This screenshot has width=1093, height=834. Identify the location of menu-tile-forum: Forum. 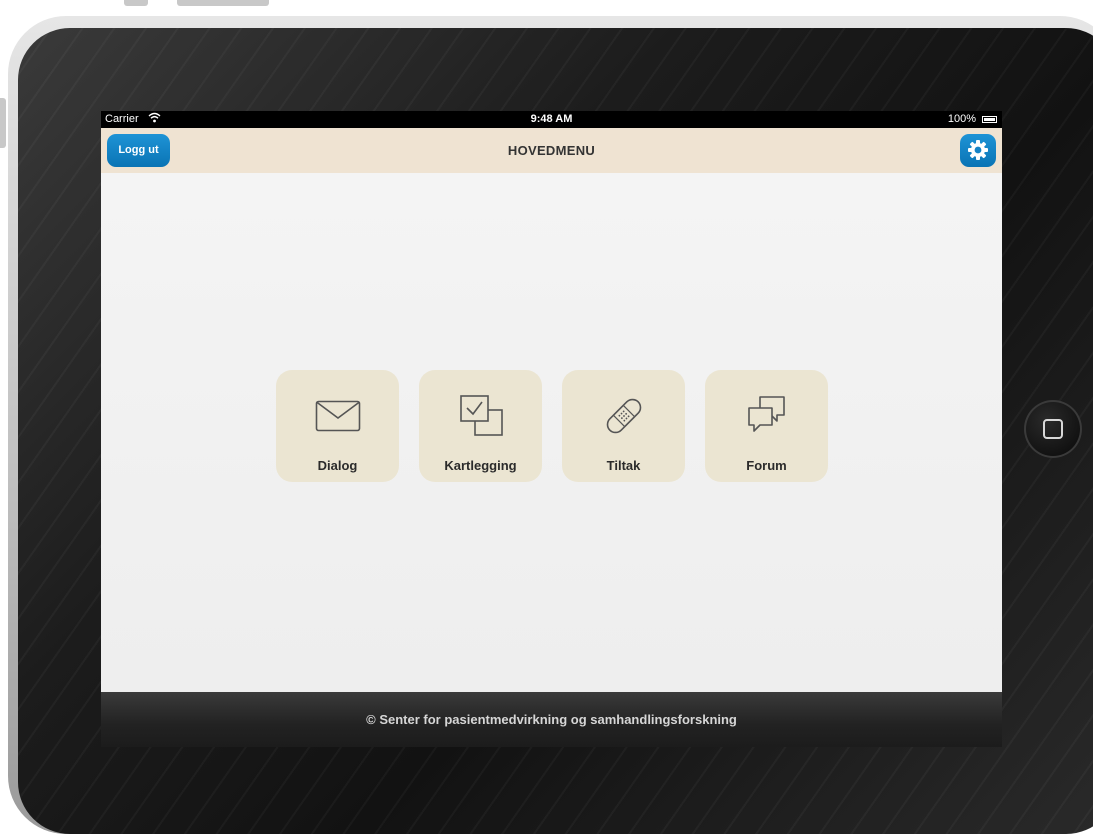
(766, 426).